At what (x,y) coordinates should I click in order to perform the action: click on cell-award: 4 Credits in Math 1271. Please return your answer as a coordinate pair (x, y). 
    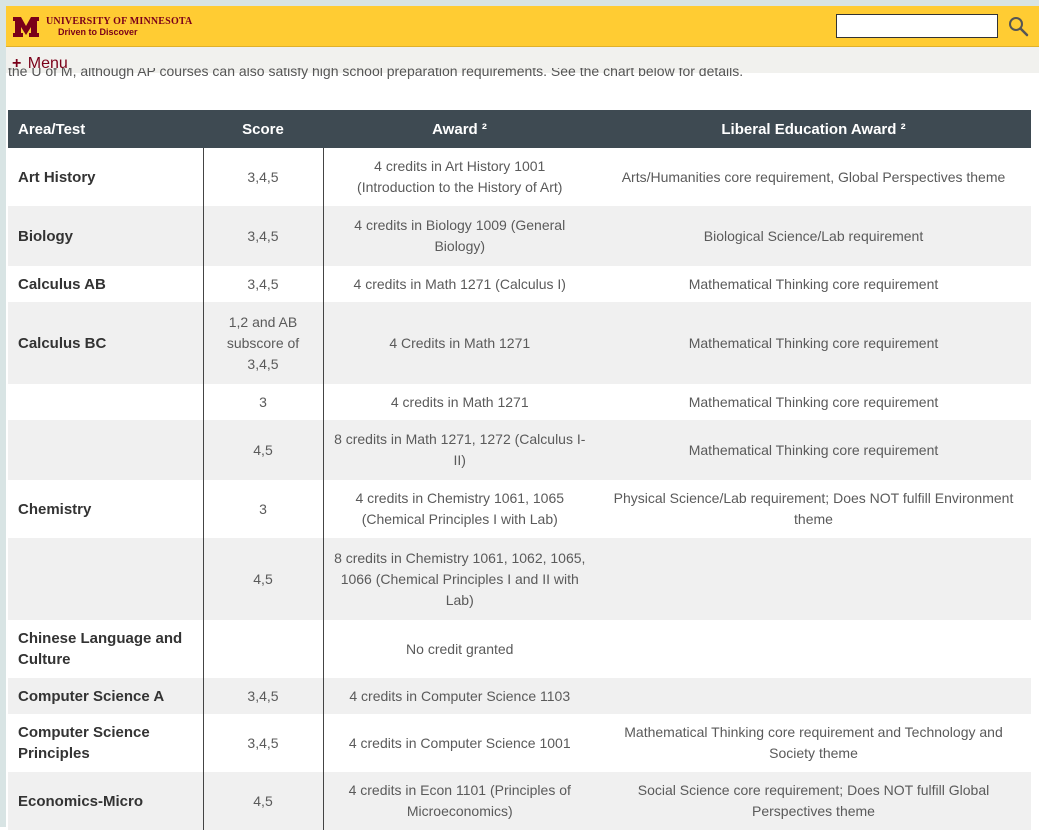
    Looking at the image, I should click on (459, 343).